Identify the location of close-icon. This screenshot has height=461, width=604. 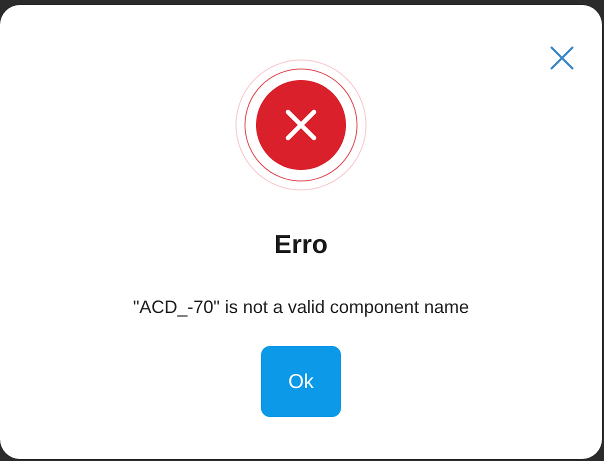
(562, 58).